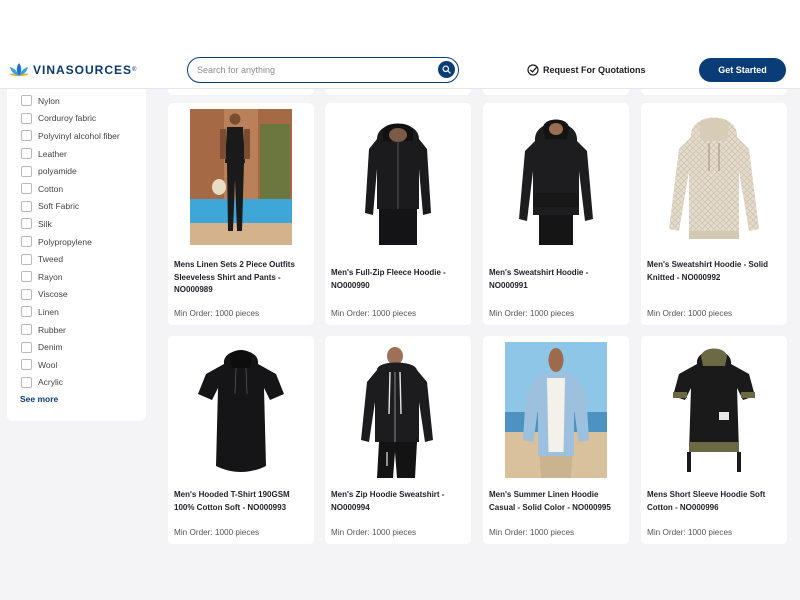  I want to click on get-started-button: Get Started, so click(742, 70).